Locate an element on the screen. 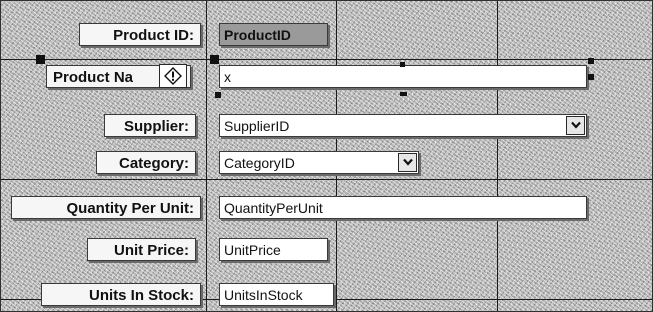 The height and width of the screenshot is (312, 653). product-id-label: Product ID: is located at coordinates (140, 34).